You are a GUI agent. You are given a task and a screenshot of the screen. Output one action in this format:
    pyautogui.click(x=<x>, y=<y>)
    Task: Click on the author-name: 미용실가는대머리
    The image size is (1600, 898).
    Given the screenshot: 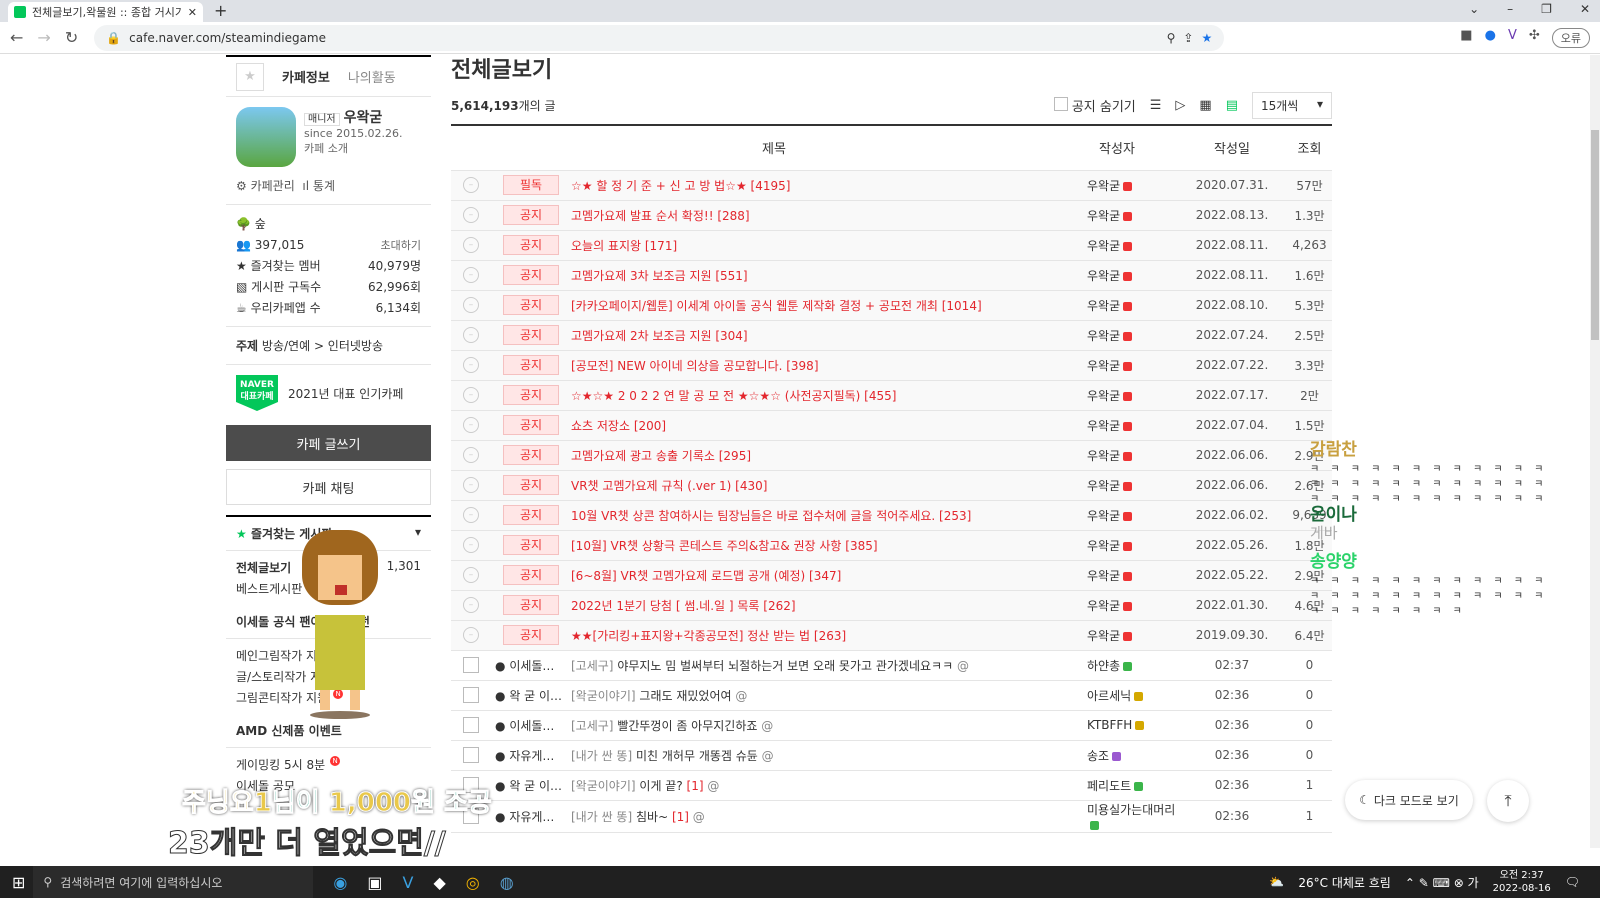 What is the action you would take?
    pyautogui.click(x=1131, y=810)
    